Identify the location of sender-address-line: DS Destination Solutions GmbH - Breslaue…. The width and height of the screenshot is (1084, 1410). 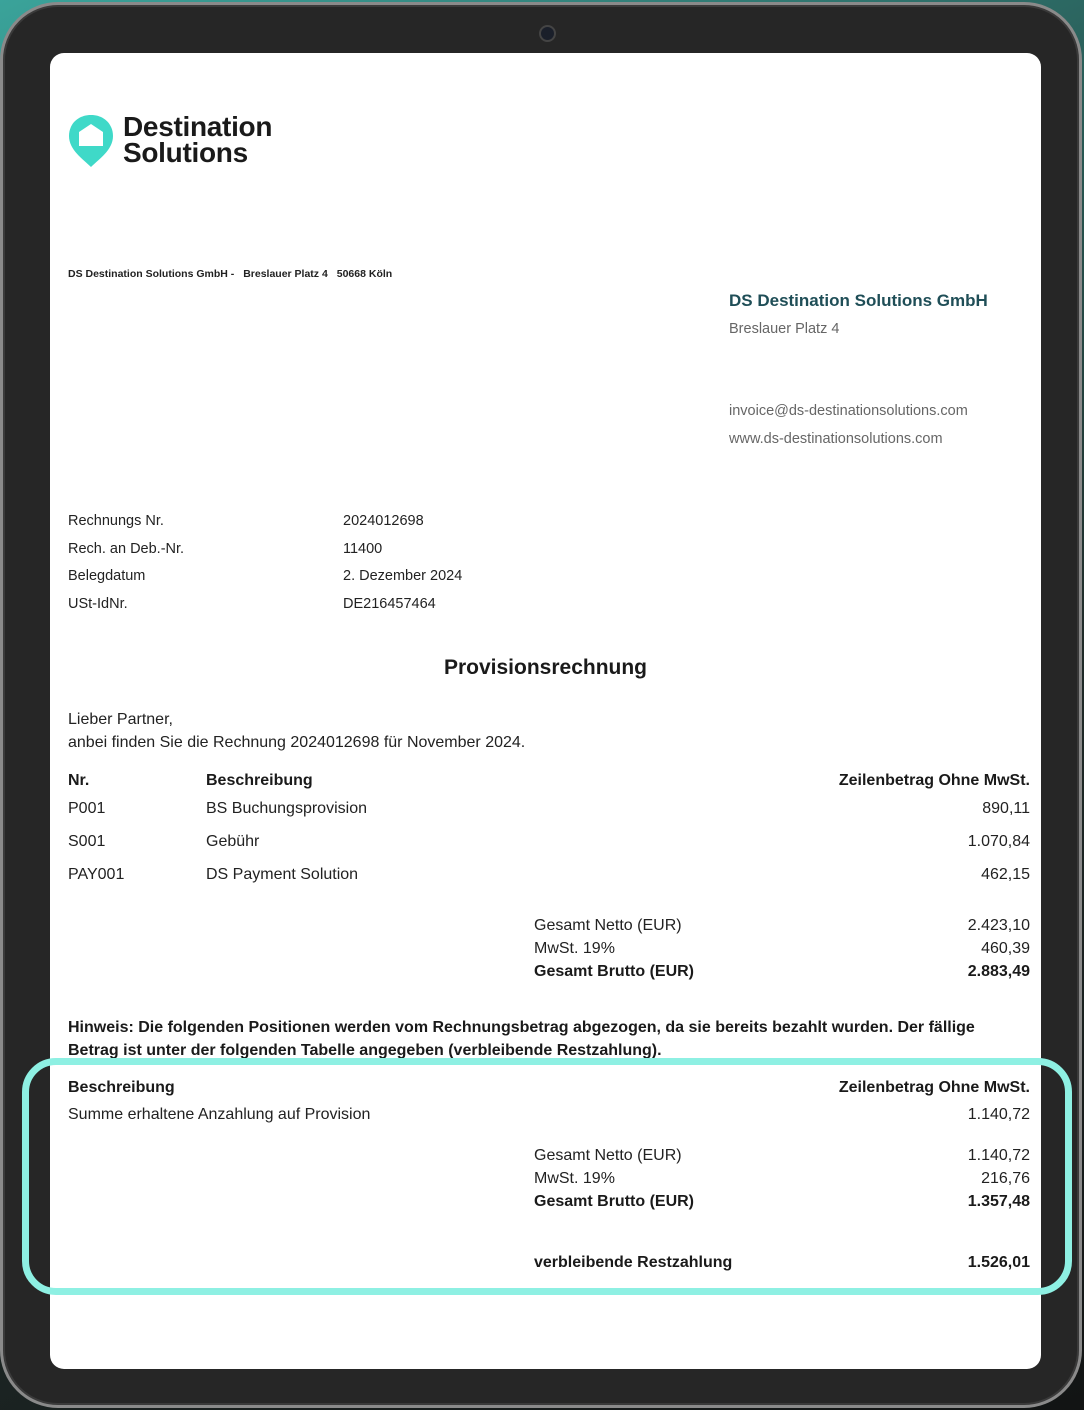
(230, 274).